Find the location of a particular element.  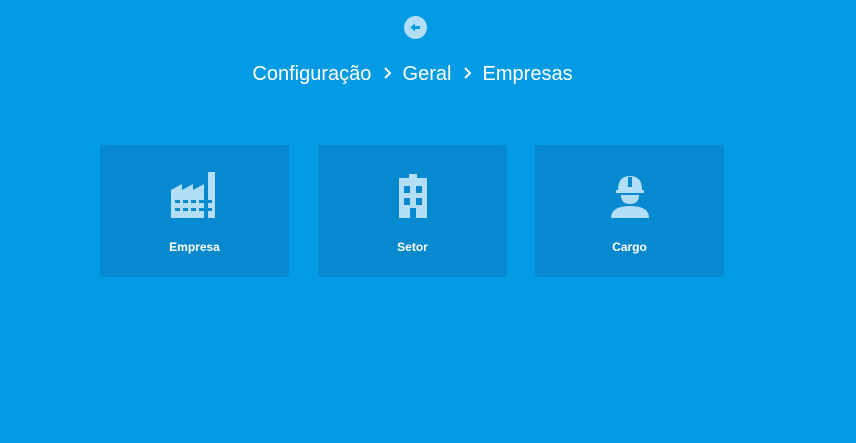

card-cargo: Cargo is located at coordinates (629, 211).